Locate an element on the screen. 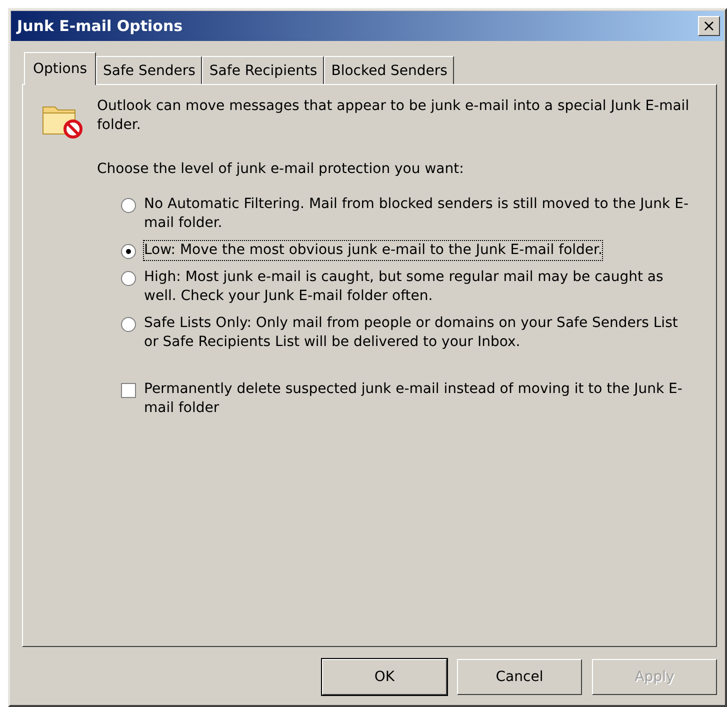 The width and height of the screenshot is (727, 707). checkbox is located at coordinates (128, 390).